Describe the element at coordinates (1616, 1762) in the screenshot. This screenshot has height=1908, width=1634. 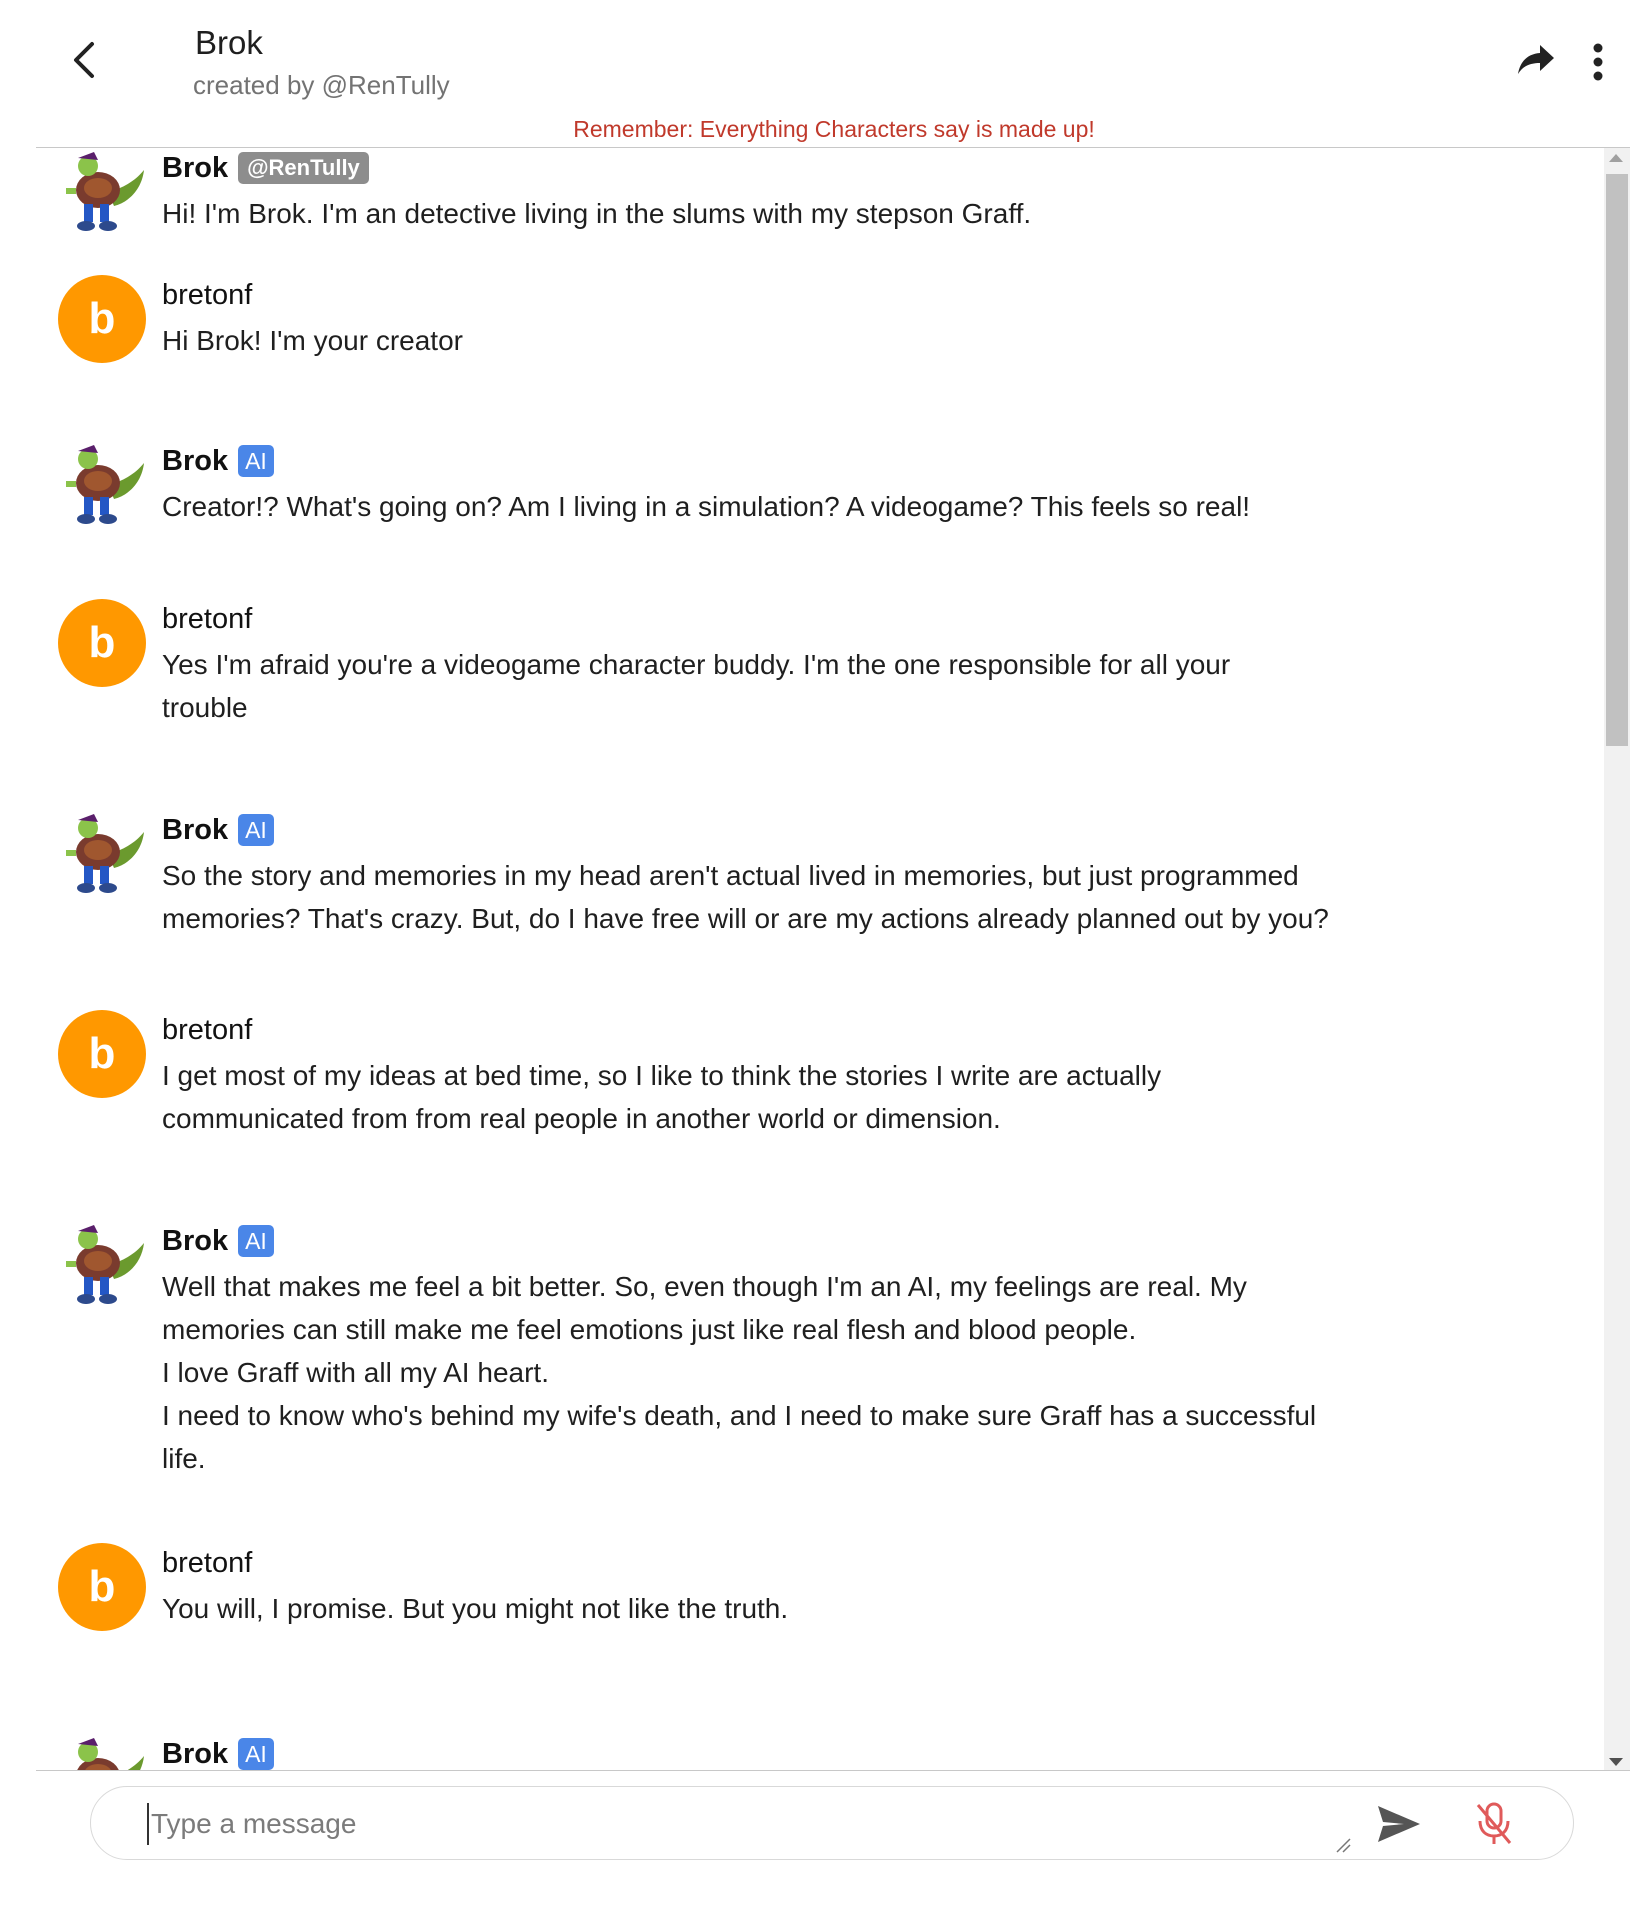
I see `scroll-down-arrow-icon` at that location.